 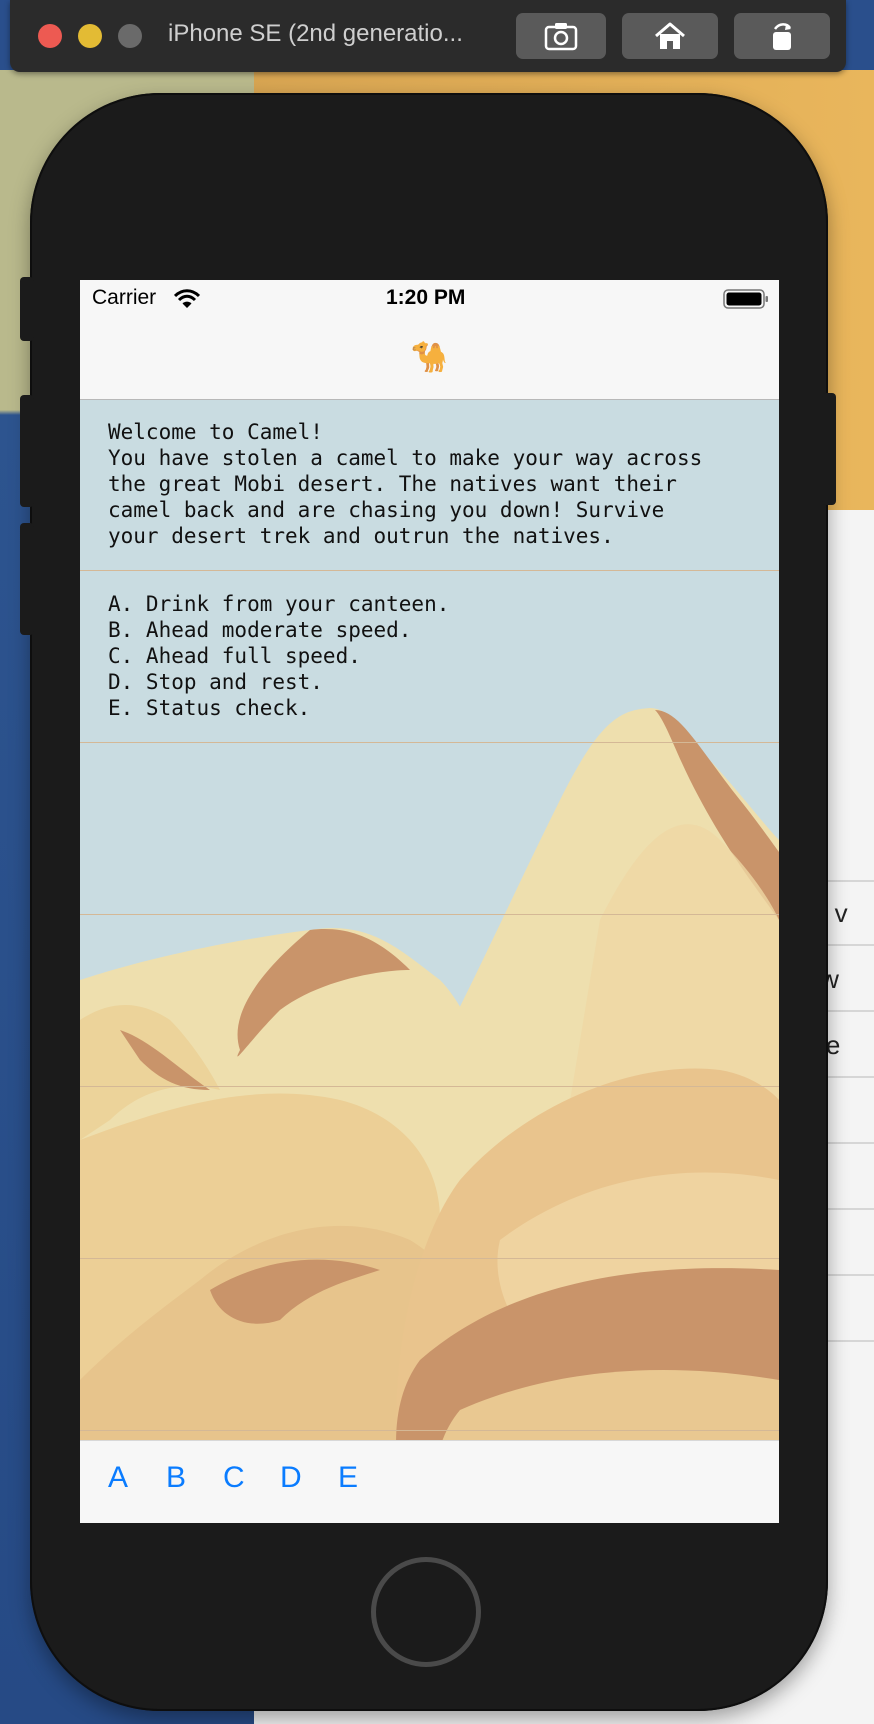 What do you see at coordinates (50, 36) in the screenshot?
I see `close-window-button` at bounding box center [50, 36].